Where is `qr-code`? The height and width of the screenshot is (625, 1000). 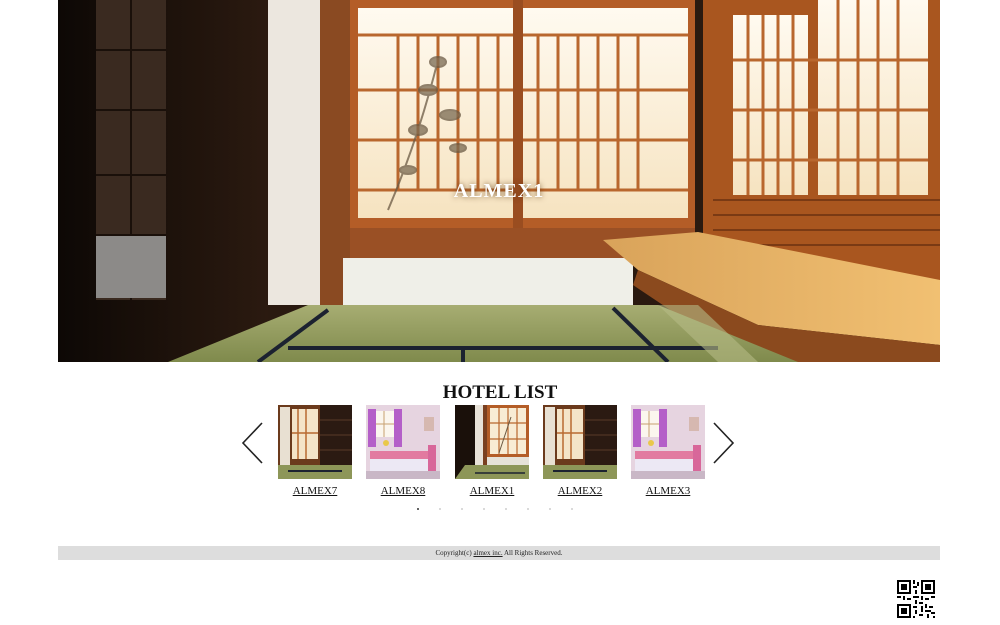
qr-code is located at coordinates (916, 599).